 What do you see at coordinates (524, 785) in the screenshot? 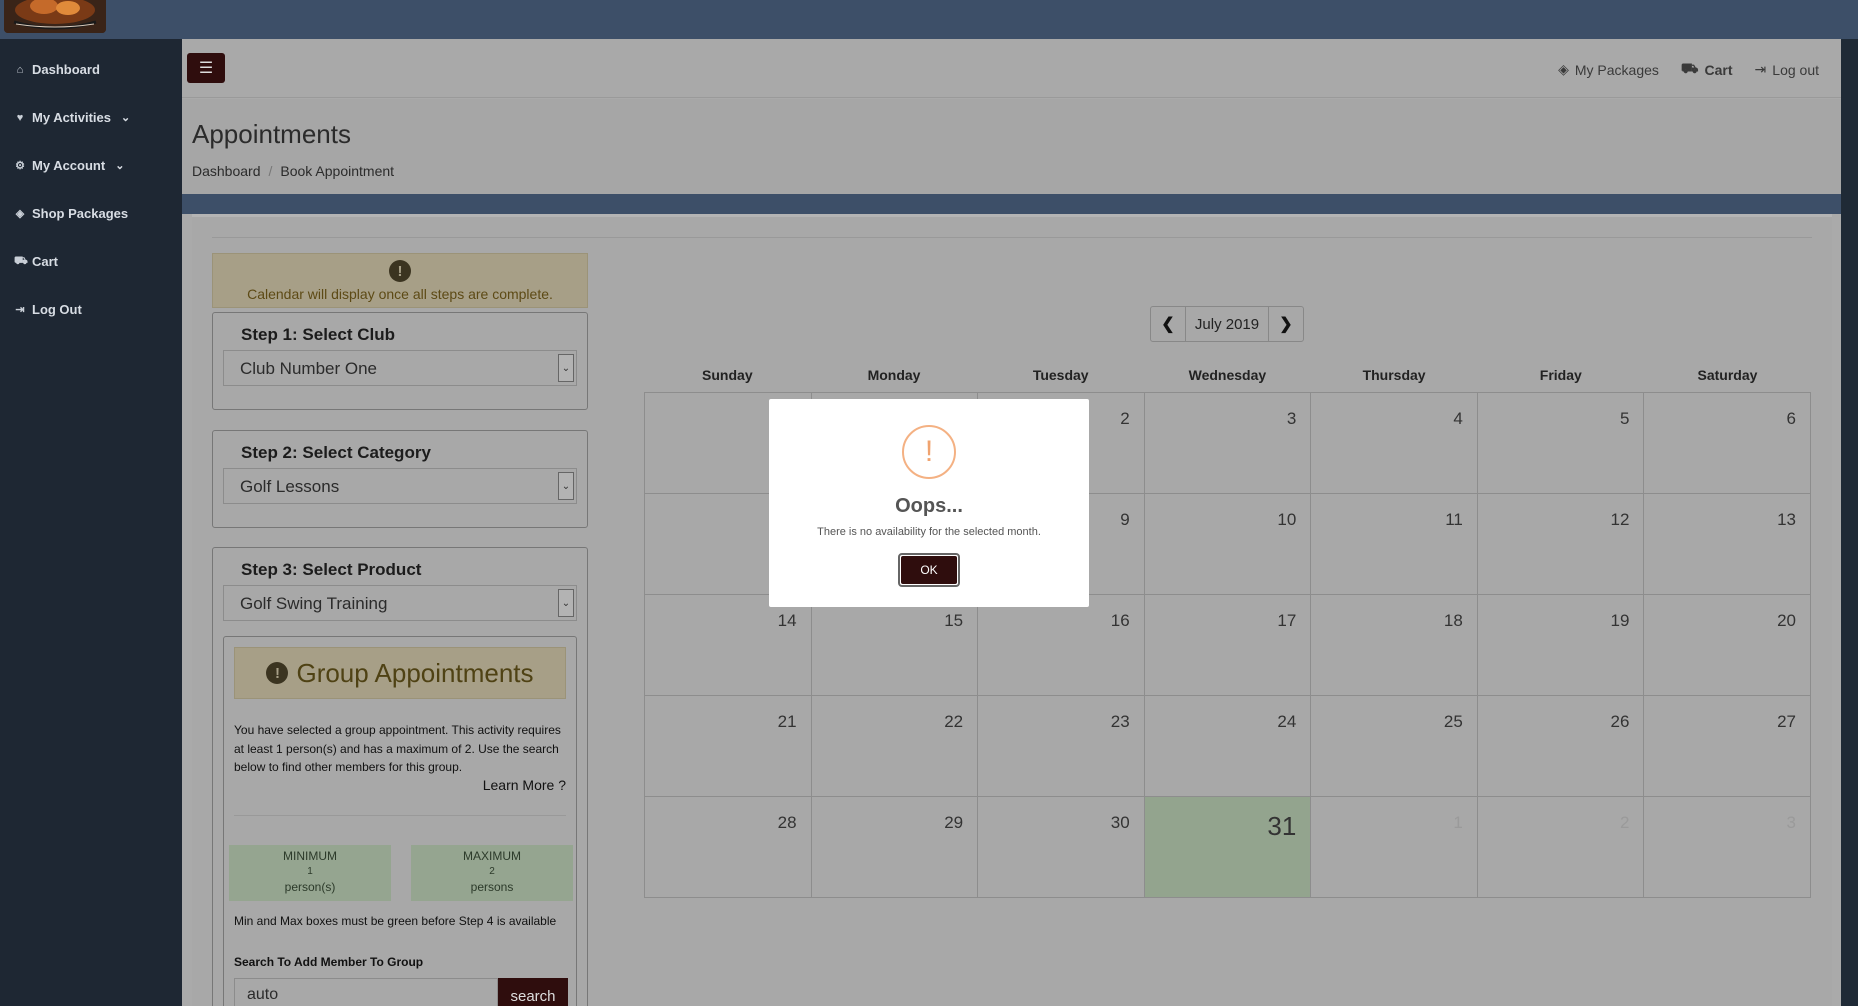
I see `learn-more-link: Learn More ?` at bounding box center [524, 785].